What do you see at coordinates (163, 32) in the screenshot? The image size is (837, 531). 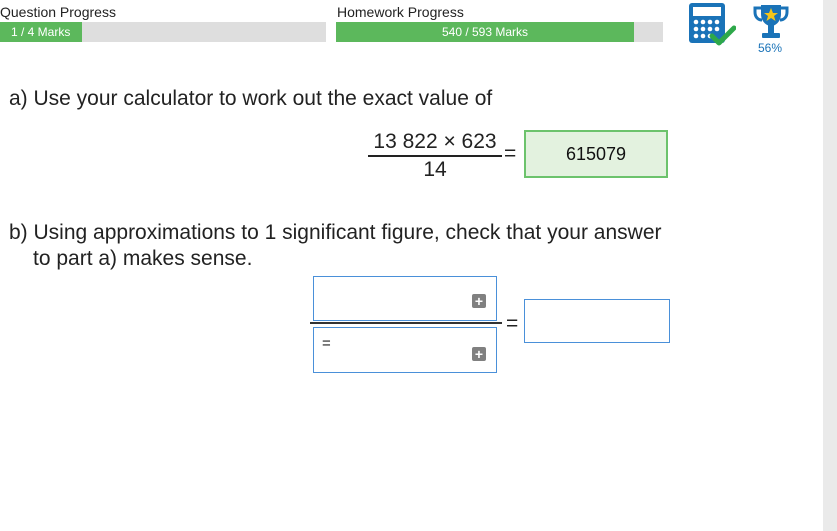 I see `question-progress-bar: 1 / 4 Marks` at bounding box center [163, 32].